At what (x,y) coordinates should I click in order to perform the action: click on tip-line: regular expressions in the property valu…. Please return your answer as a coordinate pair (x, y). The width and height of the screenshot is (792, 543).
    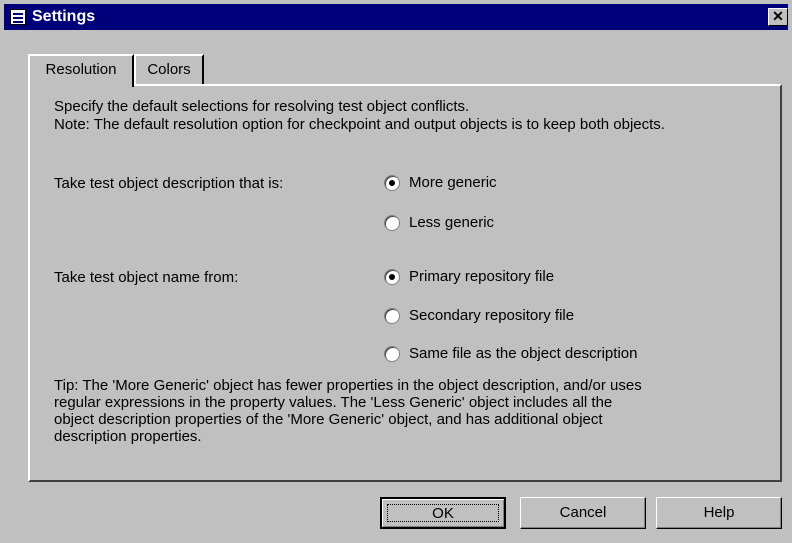
    Looking at the image, I should click on (333, 402).